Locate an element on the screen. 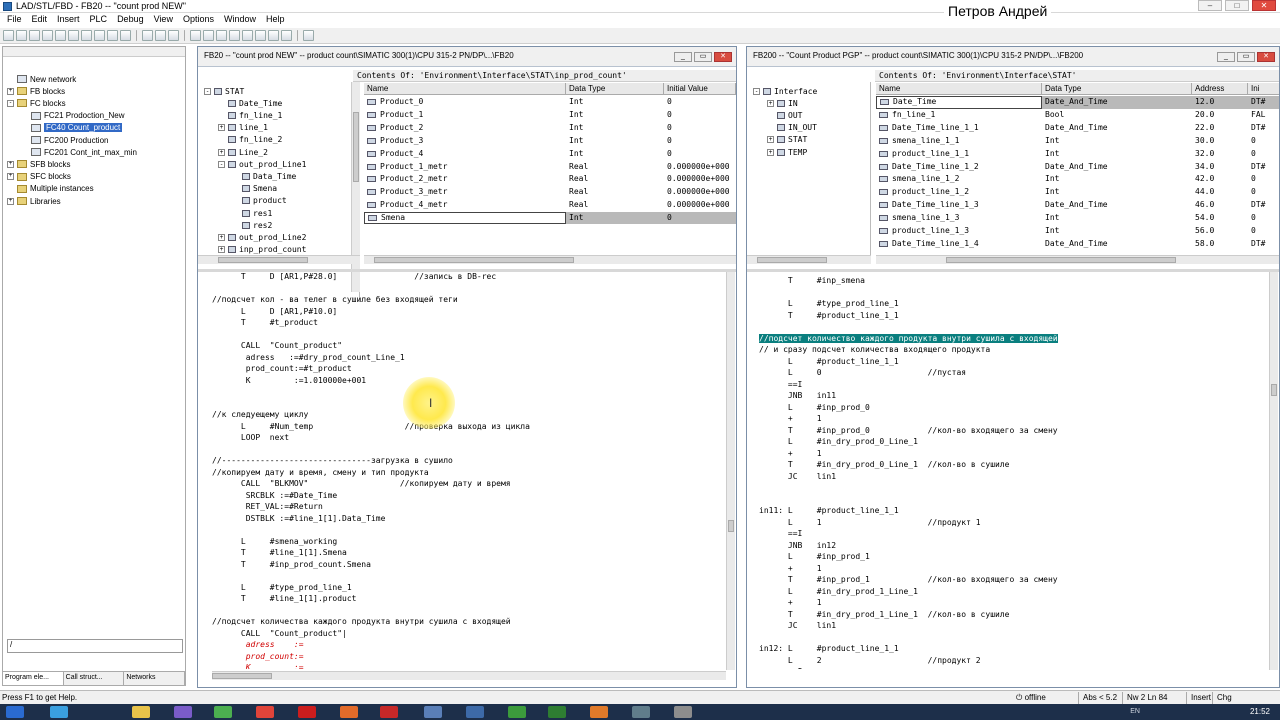 This screenshot has width=1280, height=720. fb200-table-row: Date_Time_line_1_3 Date_And_Time 46.0 DT# is located at coordinates (1077, 205).